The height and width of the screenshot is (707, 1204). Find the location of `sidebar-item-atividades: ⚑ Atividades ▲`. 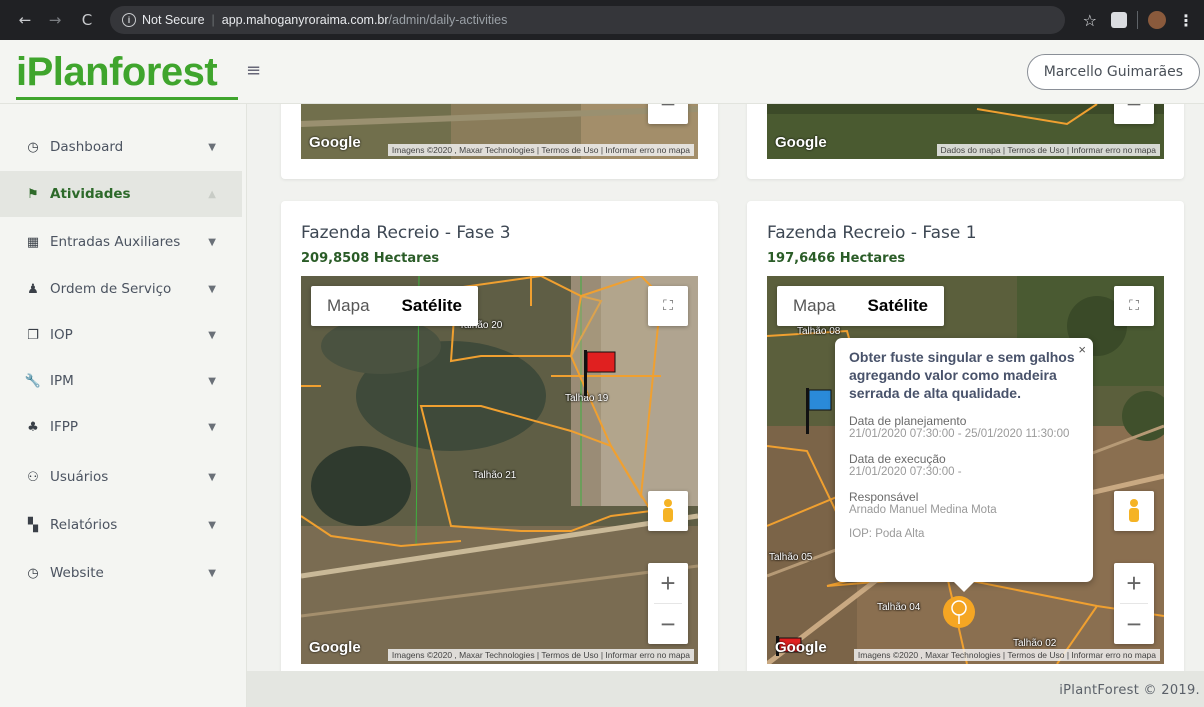

sidebar-item-atividades: ⚑ Atividades ▲ is located at coordinates (121, 194).